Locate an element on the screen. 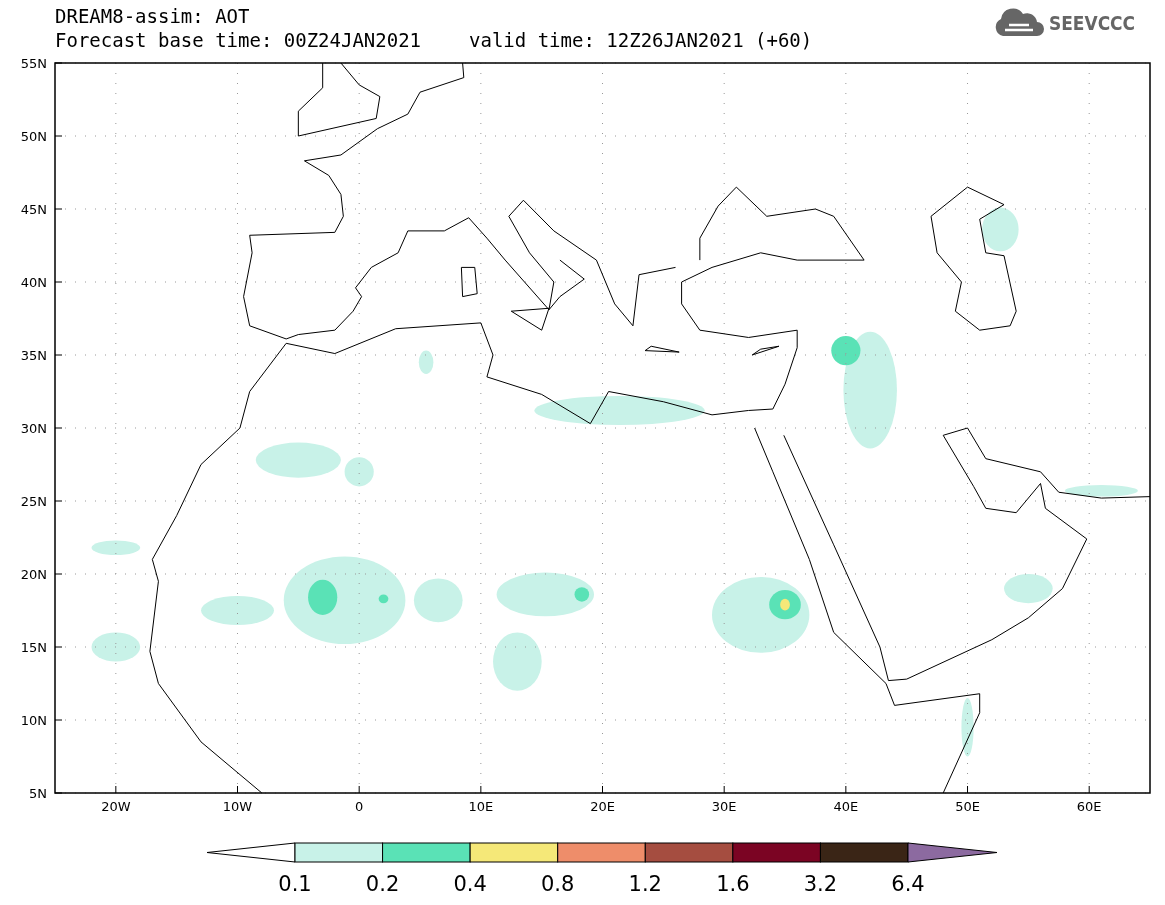 The image size is (1165, 905). latitude-label: 45N is located at coordinates (33, 209).